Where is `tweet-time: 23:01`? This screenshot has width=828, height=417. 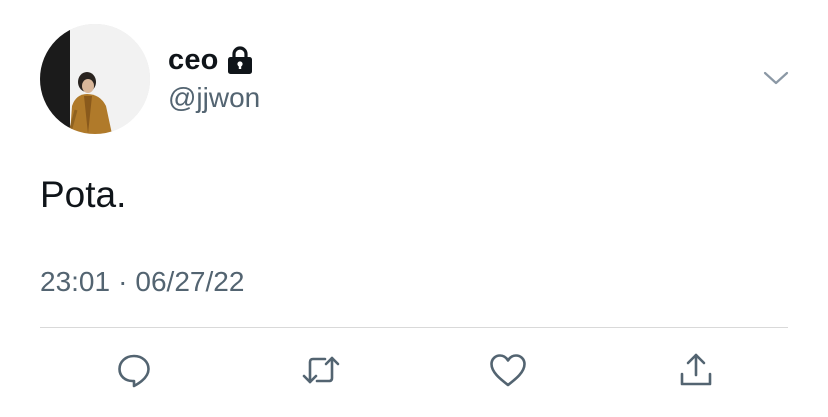 tweet-time: 23:01 is located at coordinates (75, 281).